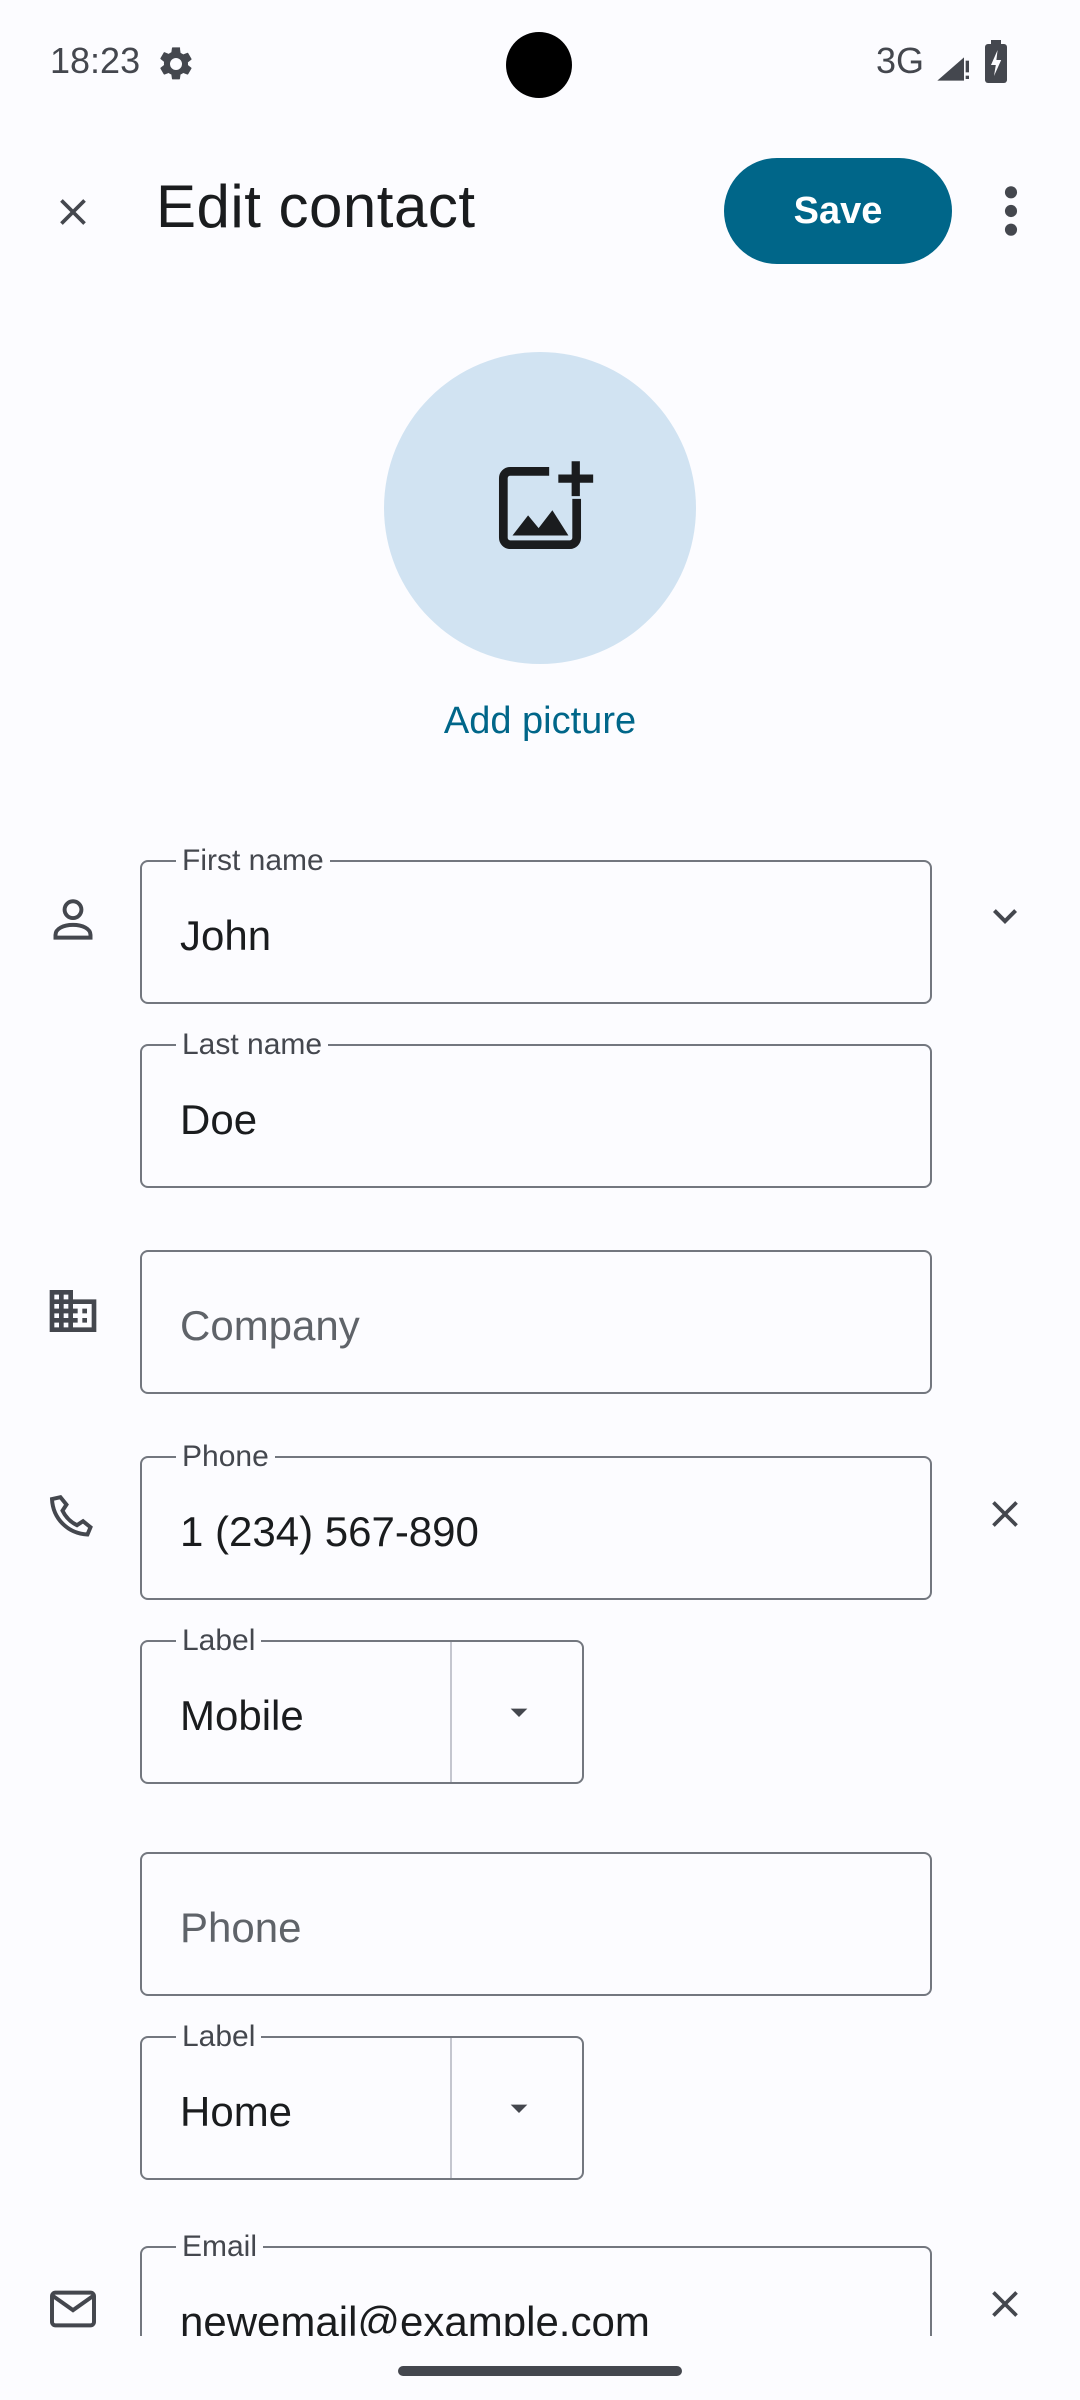  What do you see at coordinates (996, 62) in the screenshot?
I see `battery-charging-icon` at bounding box center [996, 62].